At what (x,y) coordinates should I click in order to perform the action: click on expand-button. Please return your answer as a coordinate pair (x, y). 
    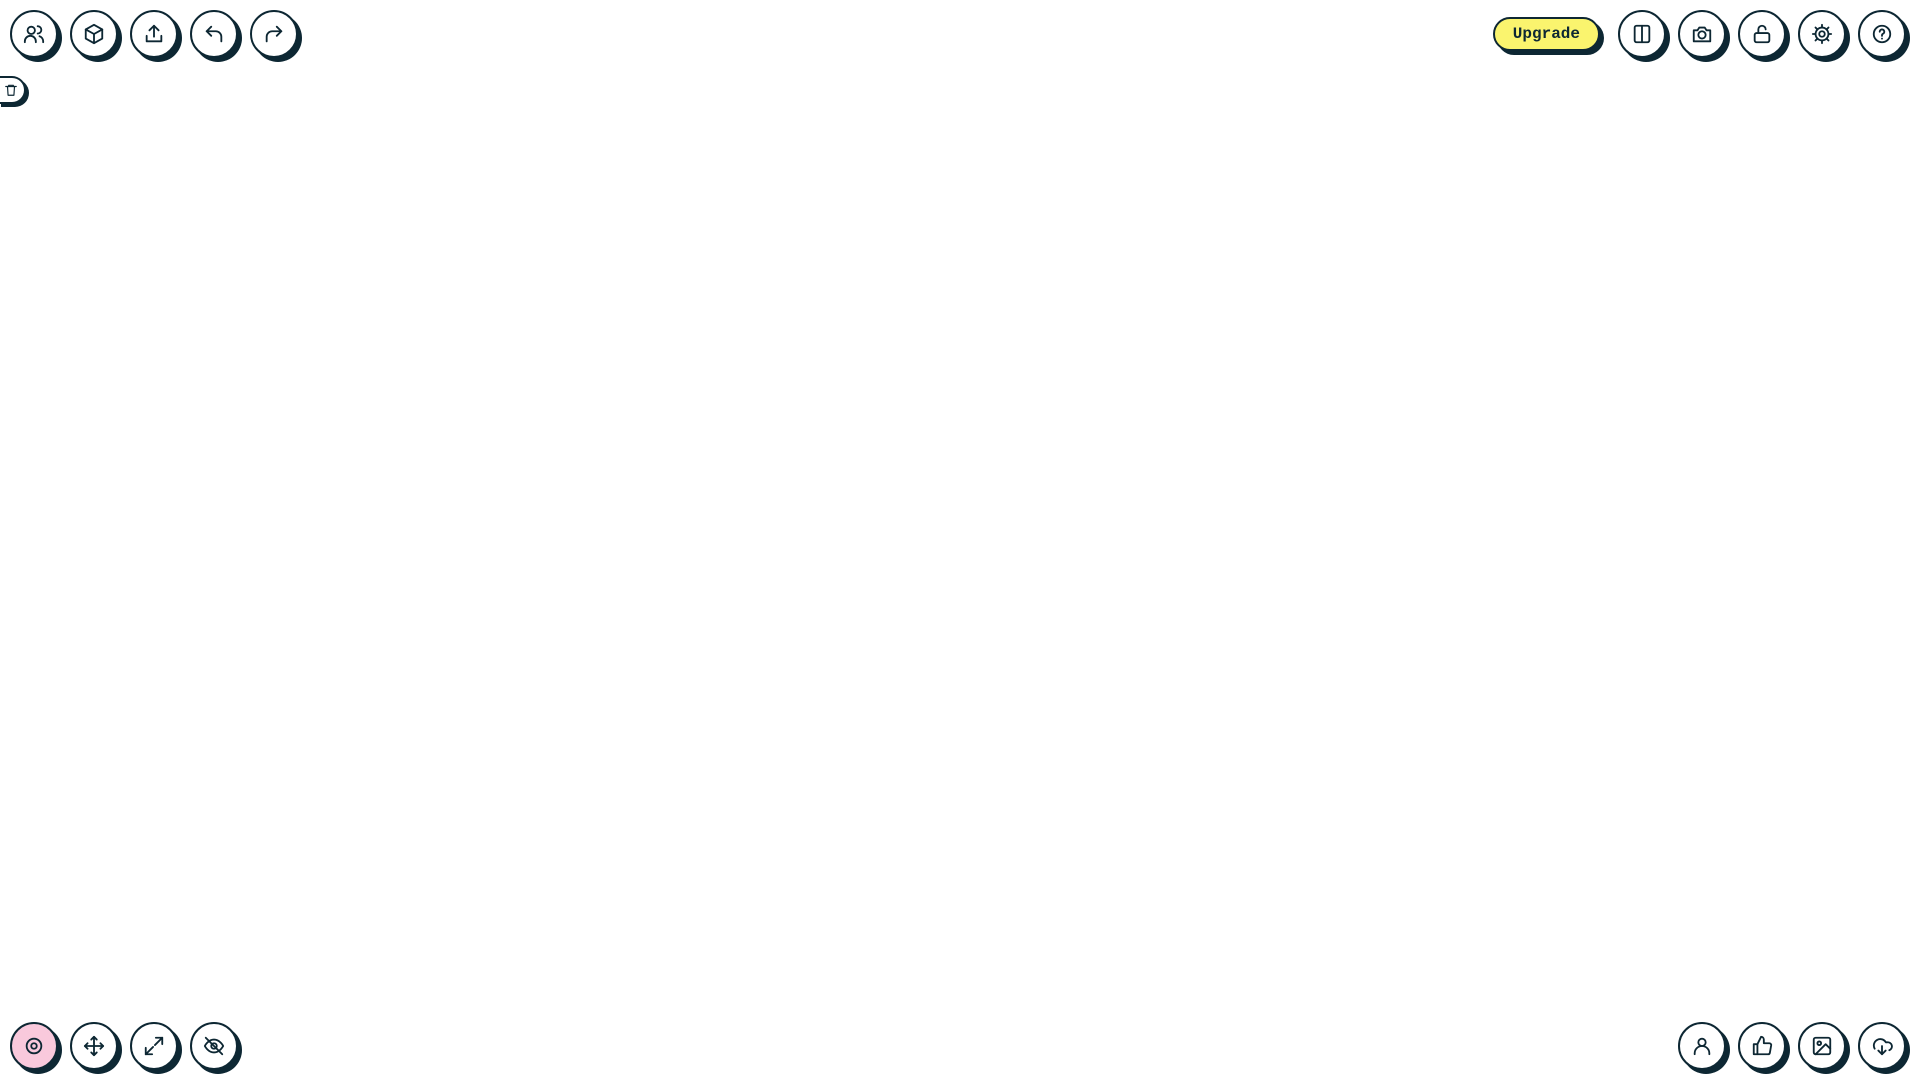
    Looking at the image, I should click on (154, 1046).